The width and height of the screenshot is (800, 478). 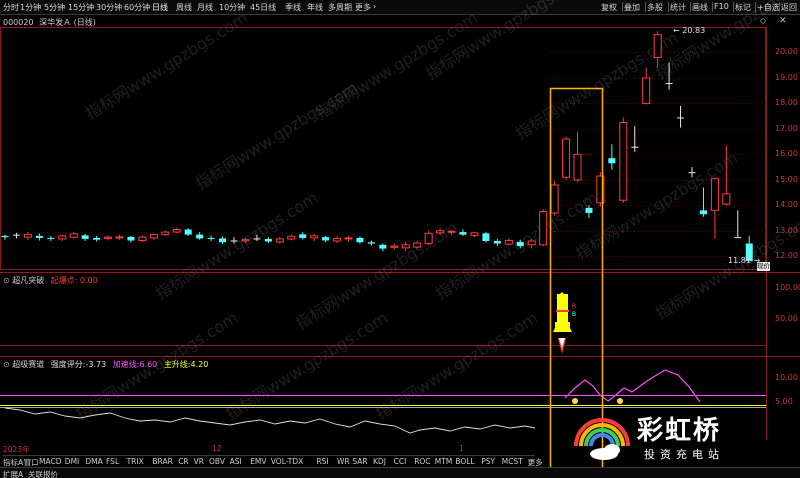 What do you see at coordinates (68, 364) in the screenshot?
I see `panel3-metric-label: 强度评分:` at bounding box center [68, 364].